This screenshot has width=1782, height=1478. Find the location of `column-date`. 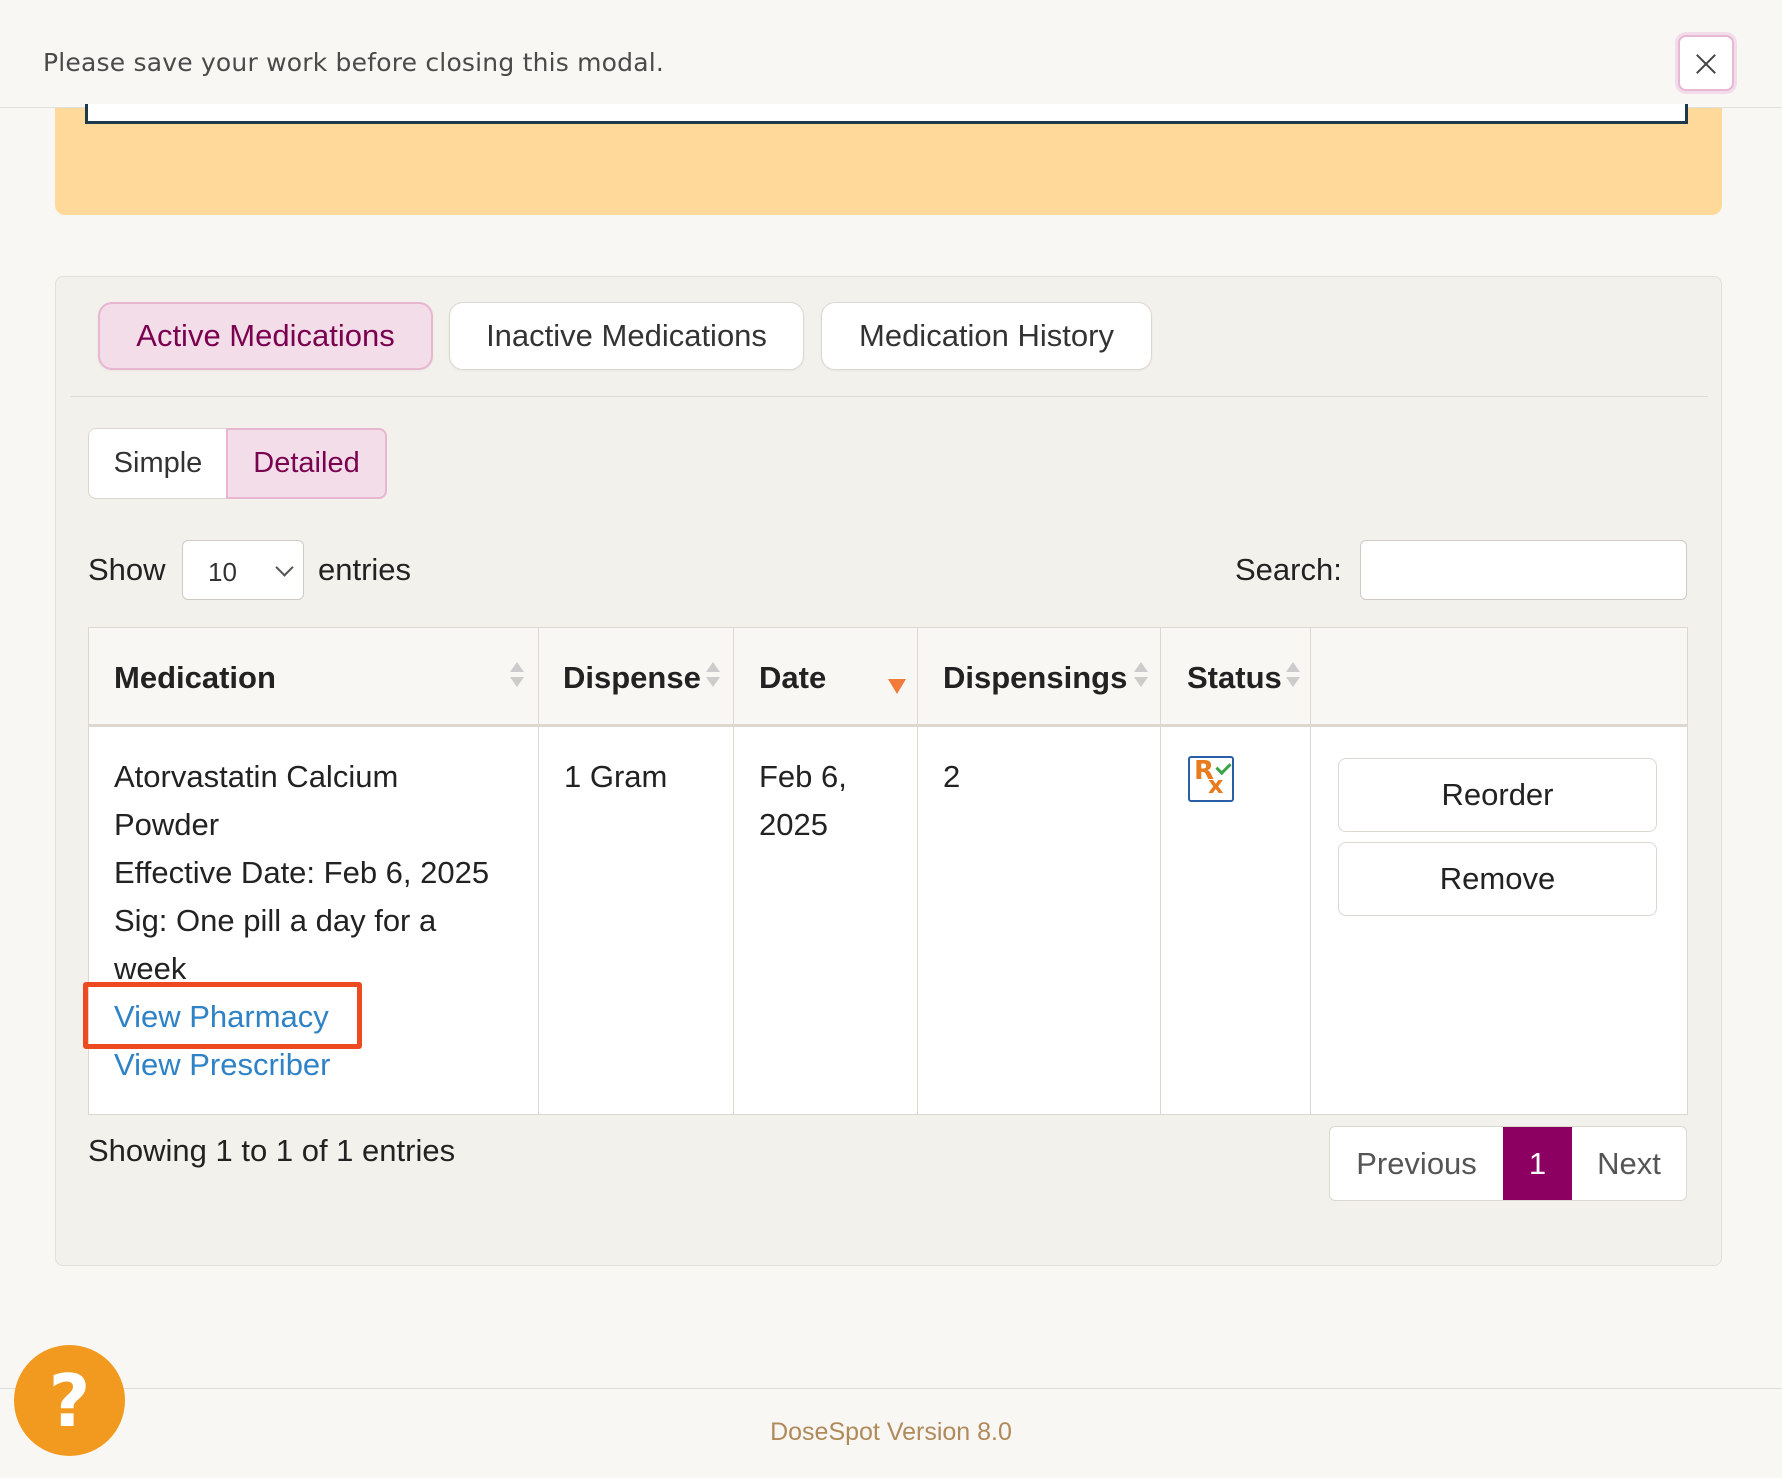

column-date is located at coordinates (826, 871).